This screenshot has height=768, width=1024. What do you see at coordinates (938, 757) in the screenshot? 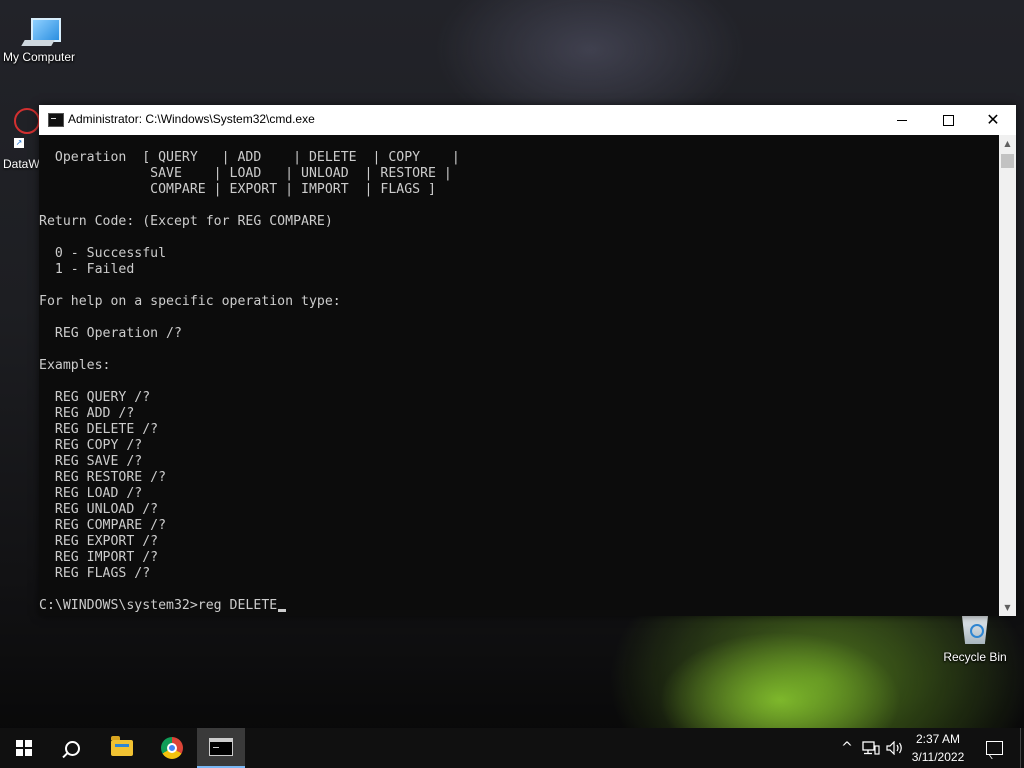
I see `clock-date: 3/11/2022` at bounding box center [938, 757].